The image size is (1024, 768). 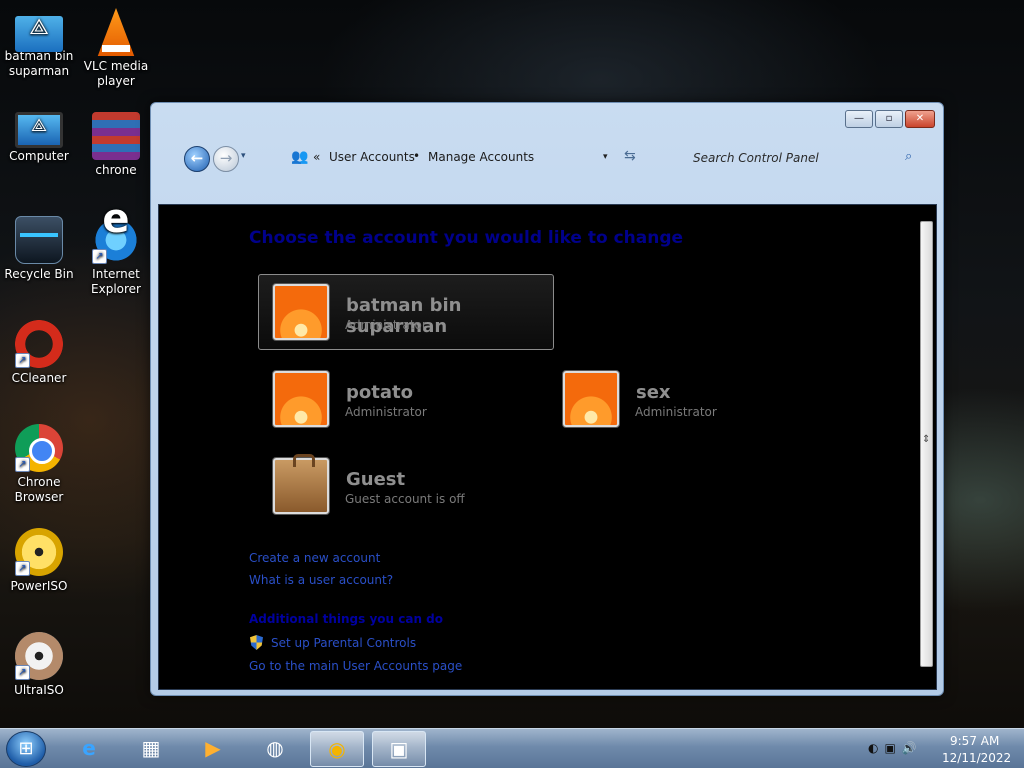 I want to click on window-controls: — ▫ ✕, so click(x=890, y=119).